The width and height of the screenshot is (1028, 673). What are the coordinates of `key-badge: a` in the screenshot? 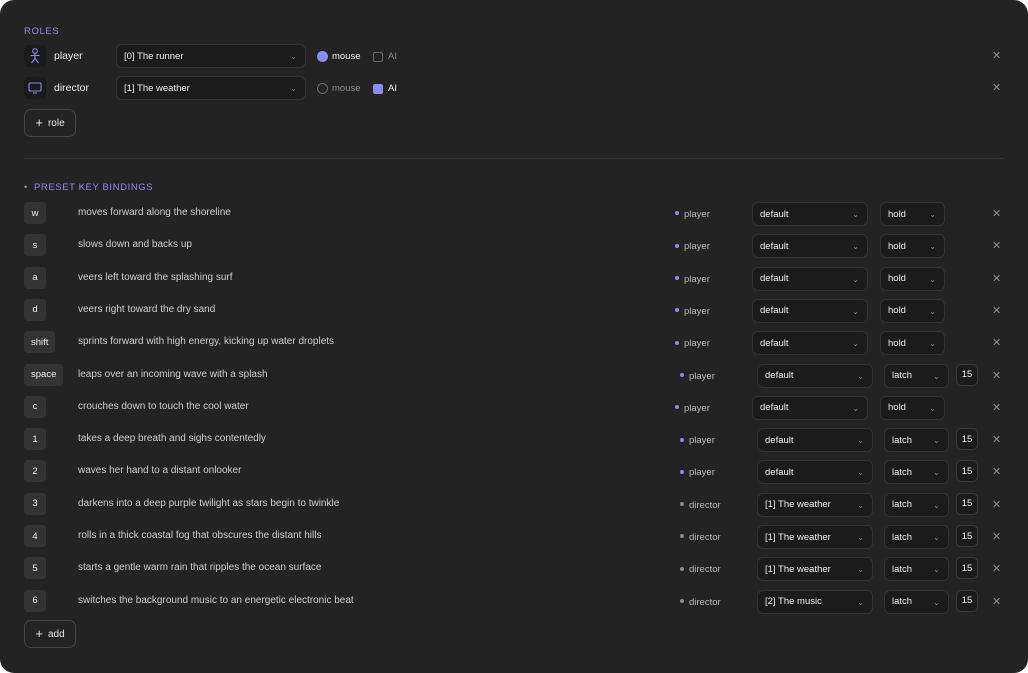 It's located at (35, 277).